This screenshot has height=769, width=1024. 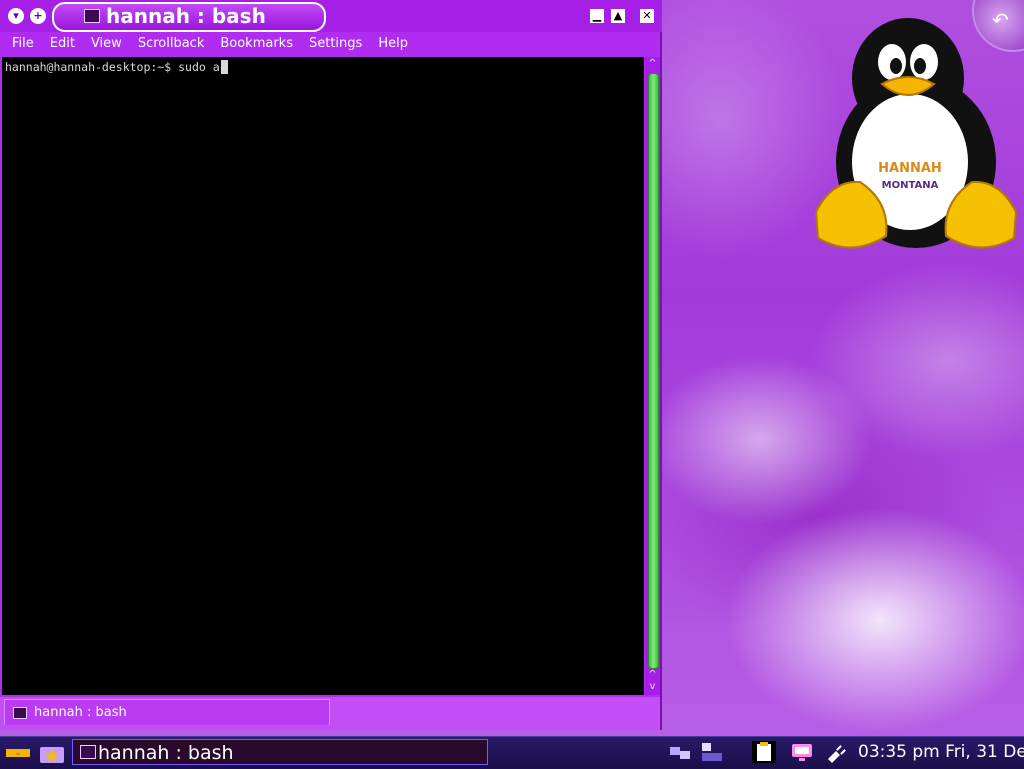 I want to click on window-titlebar: ▾ + hannah : bash ▁ ▲ ✕, so click(x=331, y=16).